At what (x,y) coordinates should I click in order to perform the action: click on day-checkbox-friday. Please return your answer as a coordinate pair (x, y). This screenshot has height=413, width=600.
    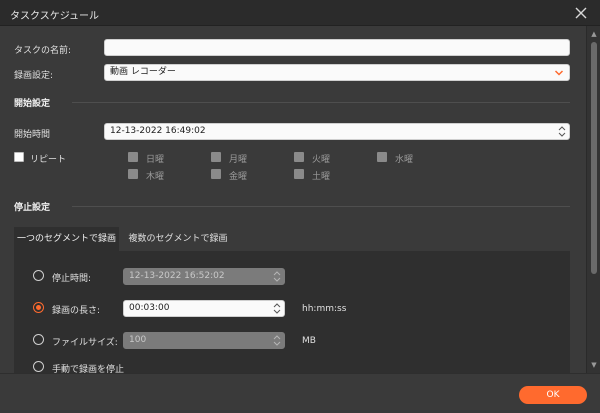
    Looking at the image, I should click on (216, 174).